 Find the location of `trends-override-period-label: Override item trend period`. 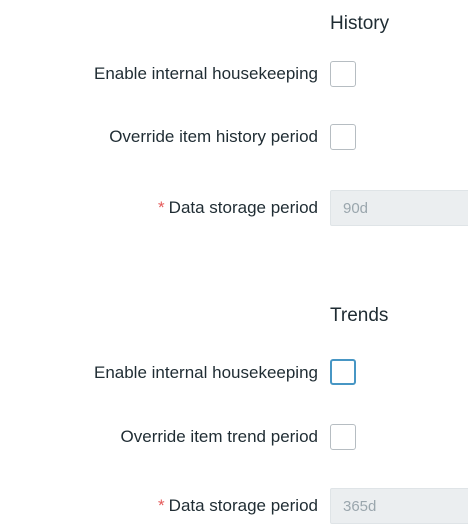

trends-override-period-label: Override item trend period is located at coordinates (219, 436).